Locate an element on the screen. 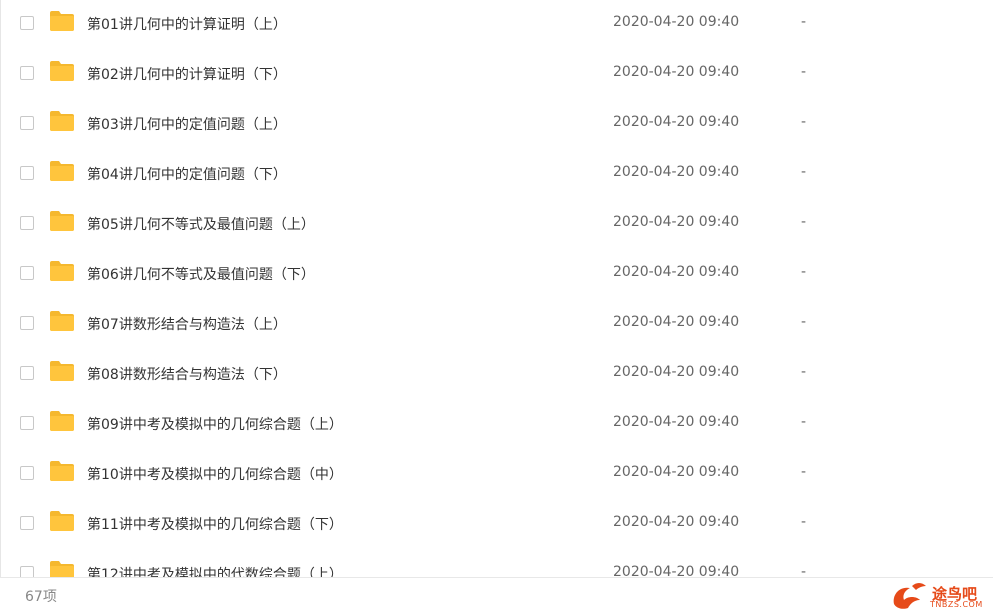 The image size is (993, 614). file-row: 第06讲几何不等式及最值问题（下） 2020-04-20 09:40 - is located at coordinates (497, 275).